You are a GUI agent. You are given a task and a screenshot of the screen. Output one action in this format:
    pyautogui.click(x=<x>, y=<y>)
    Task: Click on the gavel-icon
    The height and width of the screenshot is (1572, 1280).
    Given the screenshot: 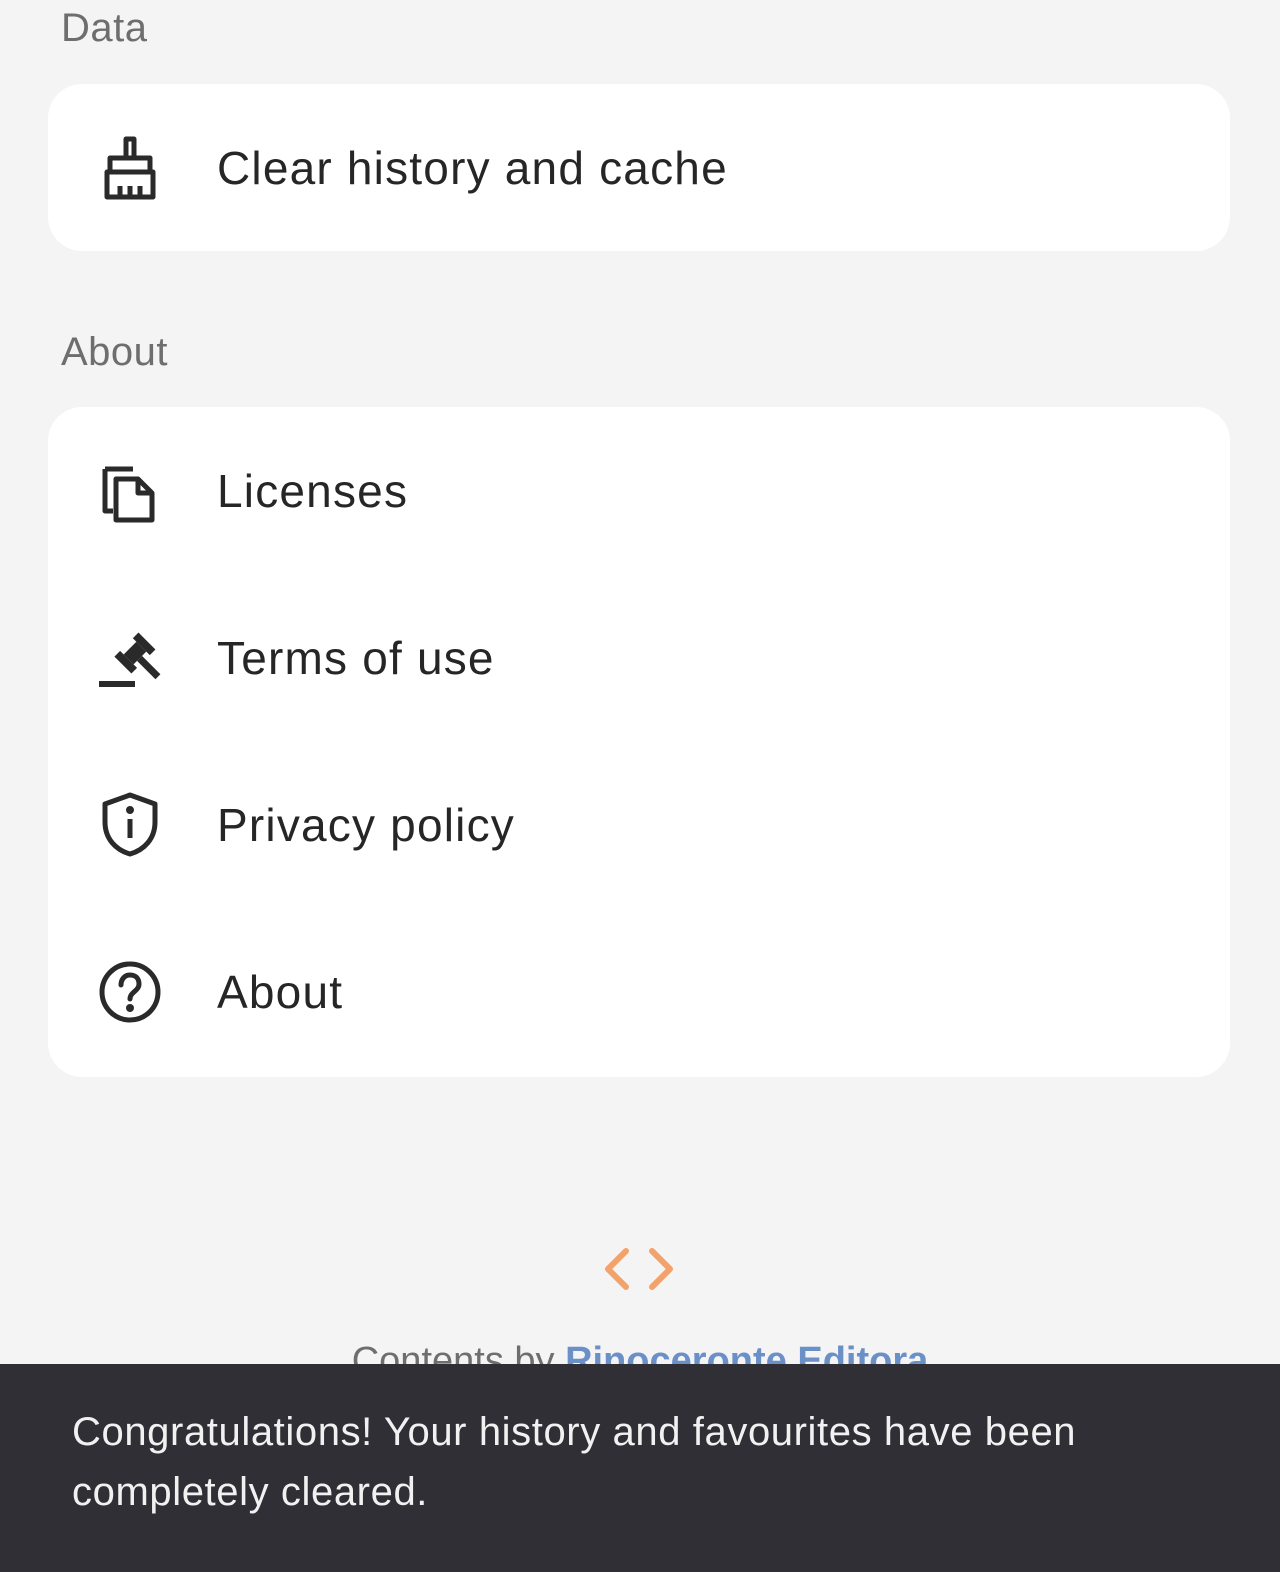 What is the action you would take?
    pyautogui.click(x=130, y=658)
    